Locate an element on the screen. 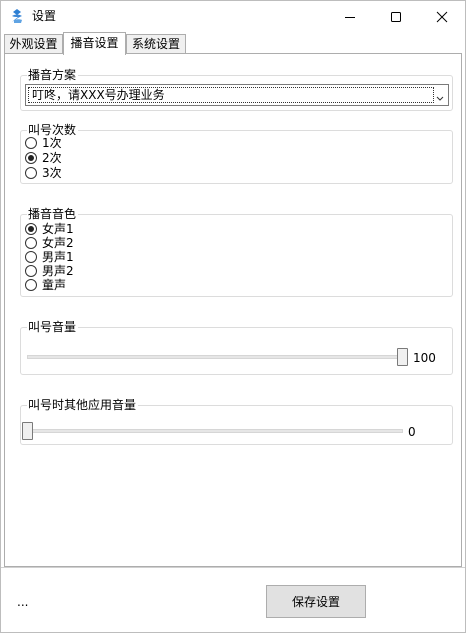 The image size is (466, 633). radio-label: 男声1 is located at coordinates (58, 257).